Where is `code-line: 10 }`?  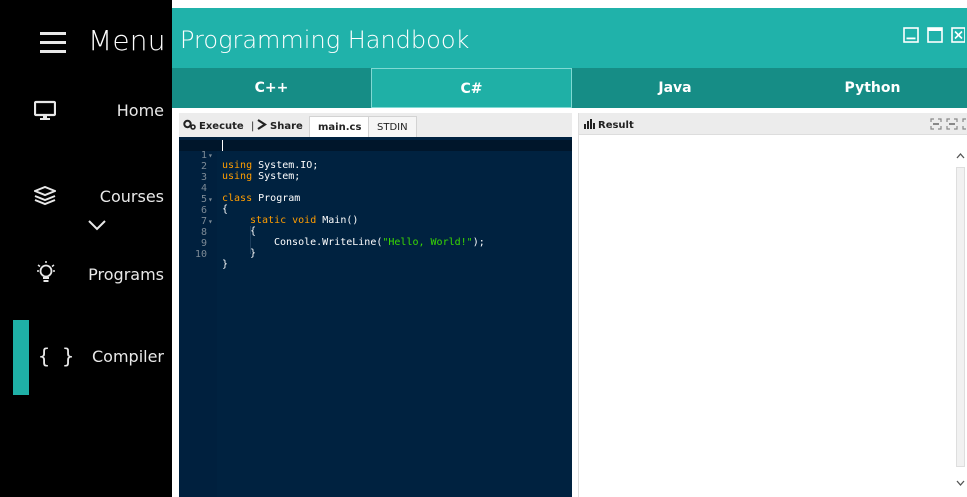
code-line: 10 } is located at coordinates (203, 254).